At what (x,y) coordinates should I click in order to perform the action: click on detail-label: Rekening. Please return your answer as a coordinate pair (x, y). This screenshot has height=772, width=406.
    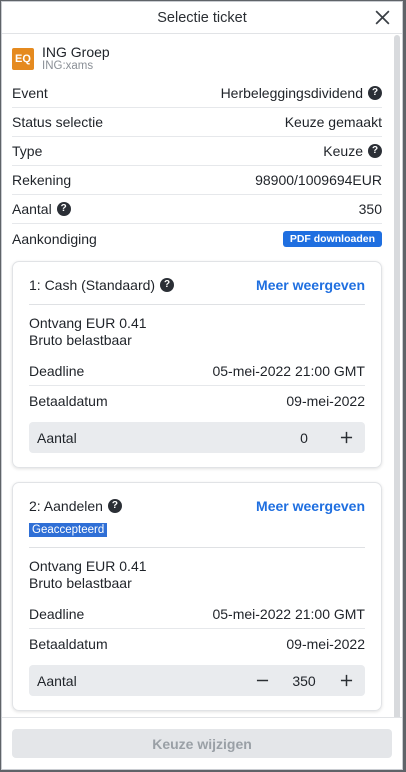
    Looking at the image, I should click on (42, 180).